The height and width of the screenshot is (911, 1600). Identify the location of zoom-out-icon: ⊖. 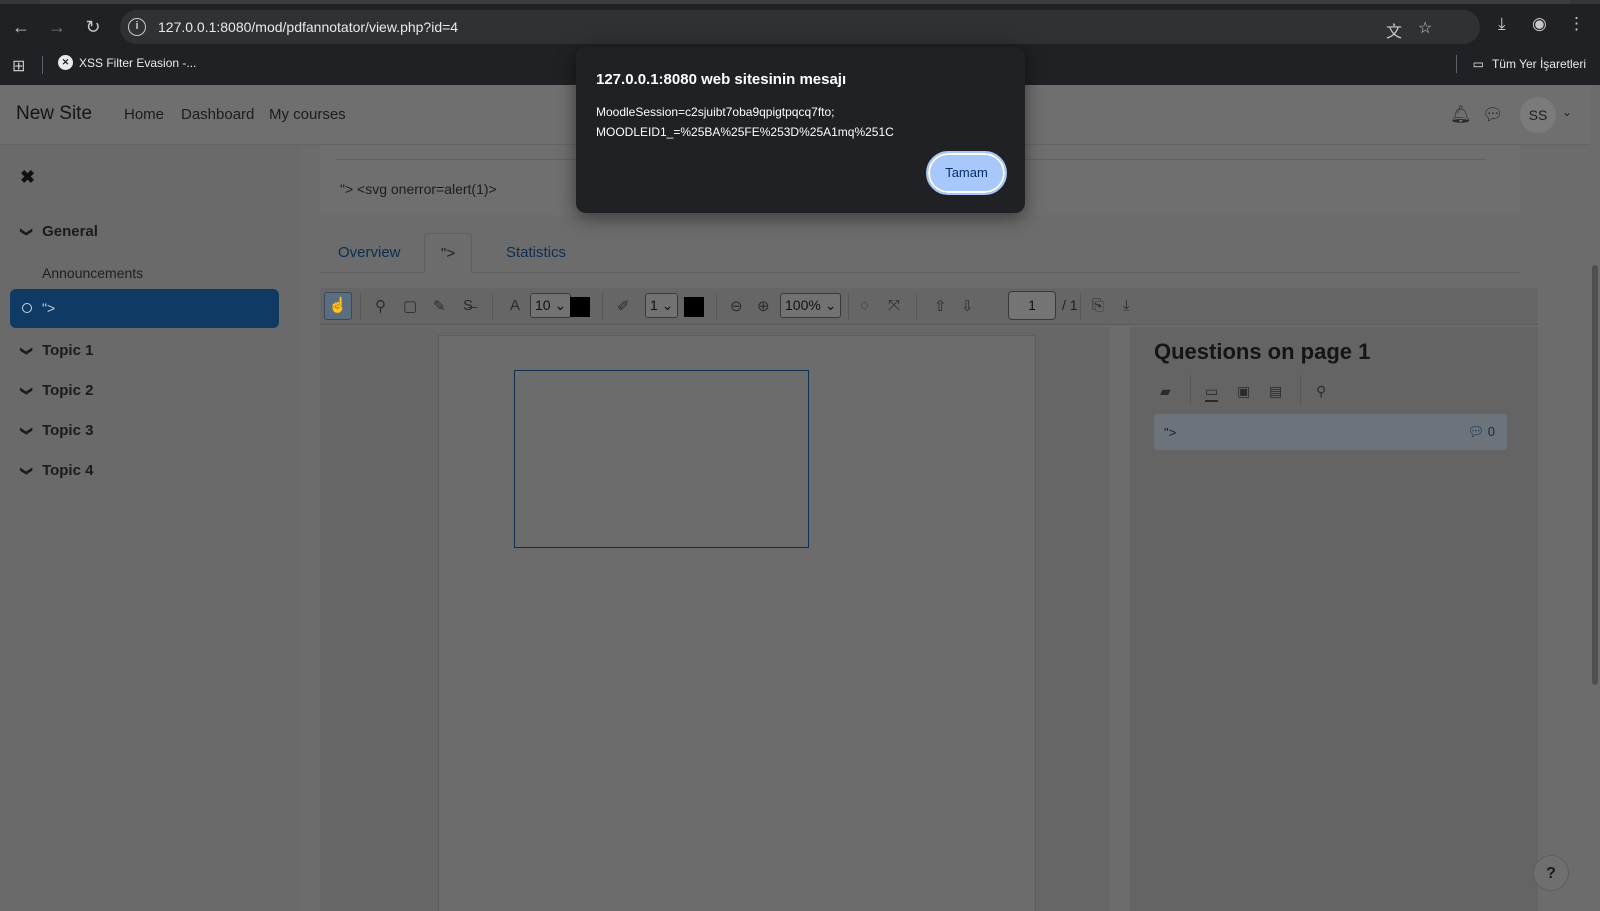
(736, 306).